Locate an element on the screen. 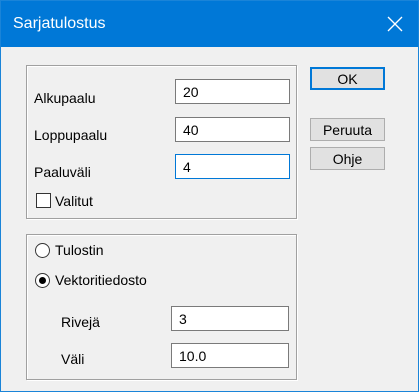  selected-checkbox-label: Valitut is located at coordinates (74, 201).